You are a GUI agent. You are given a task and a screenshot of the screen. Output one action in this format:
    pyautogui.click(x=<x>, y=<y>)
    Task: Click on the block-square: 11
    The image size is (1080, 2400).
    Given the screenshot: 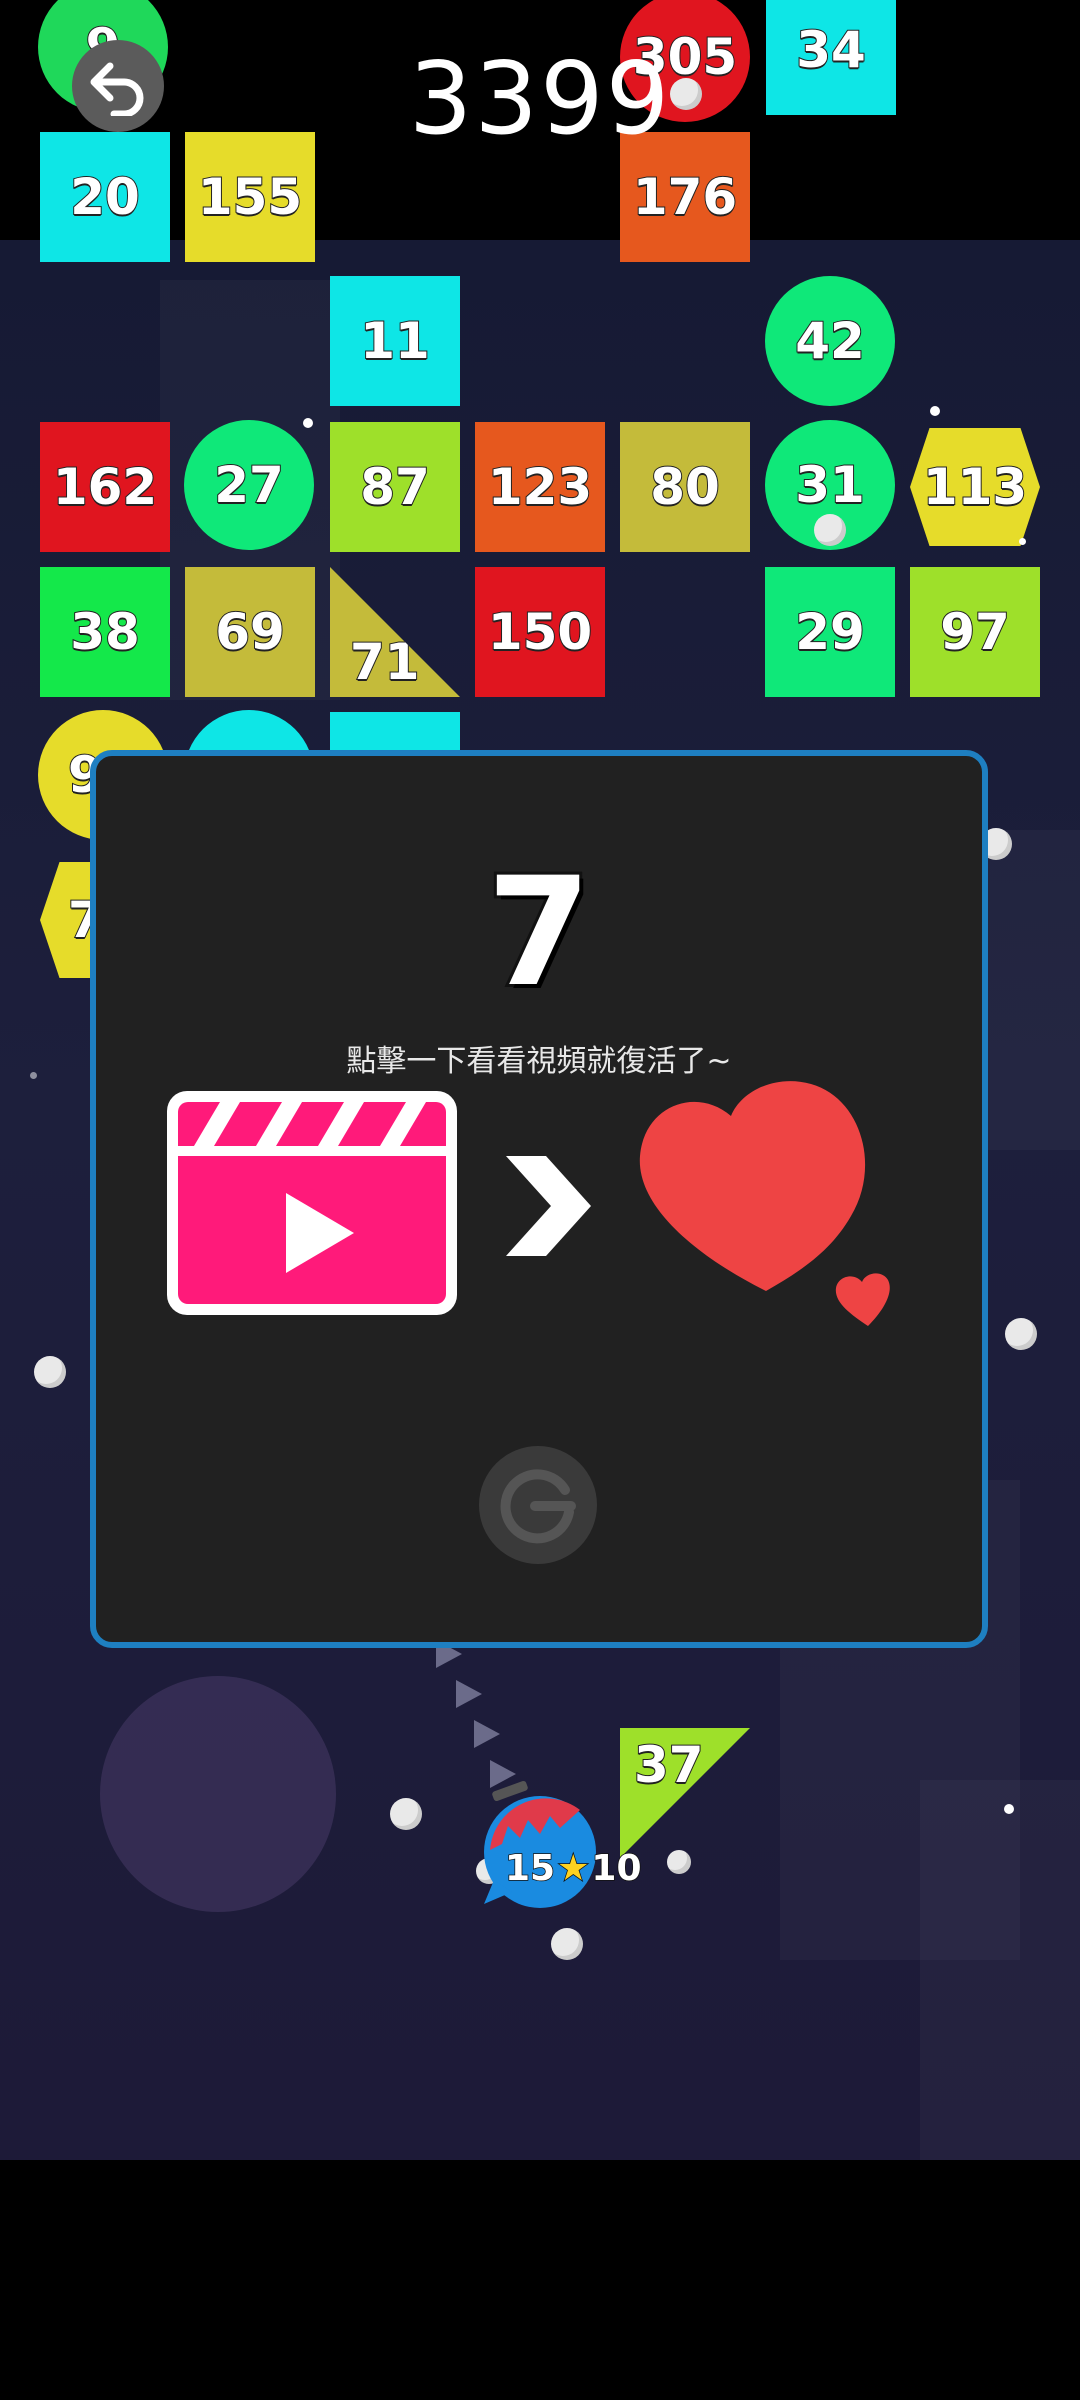 What is the action you would take?
    pyautogui.click(x=395, y=341)
    